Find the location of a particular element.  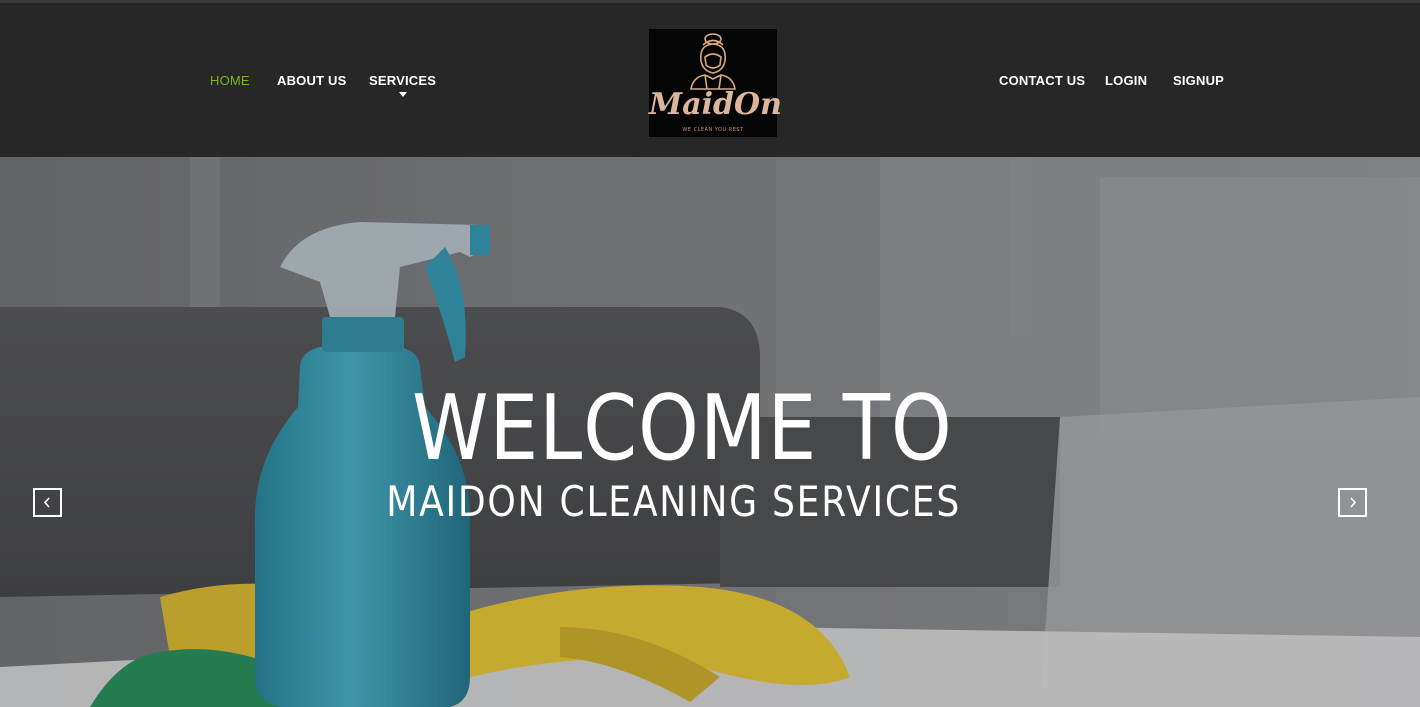

logo-wordmark: MaidOn is located at coordinates (715, 104).